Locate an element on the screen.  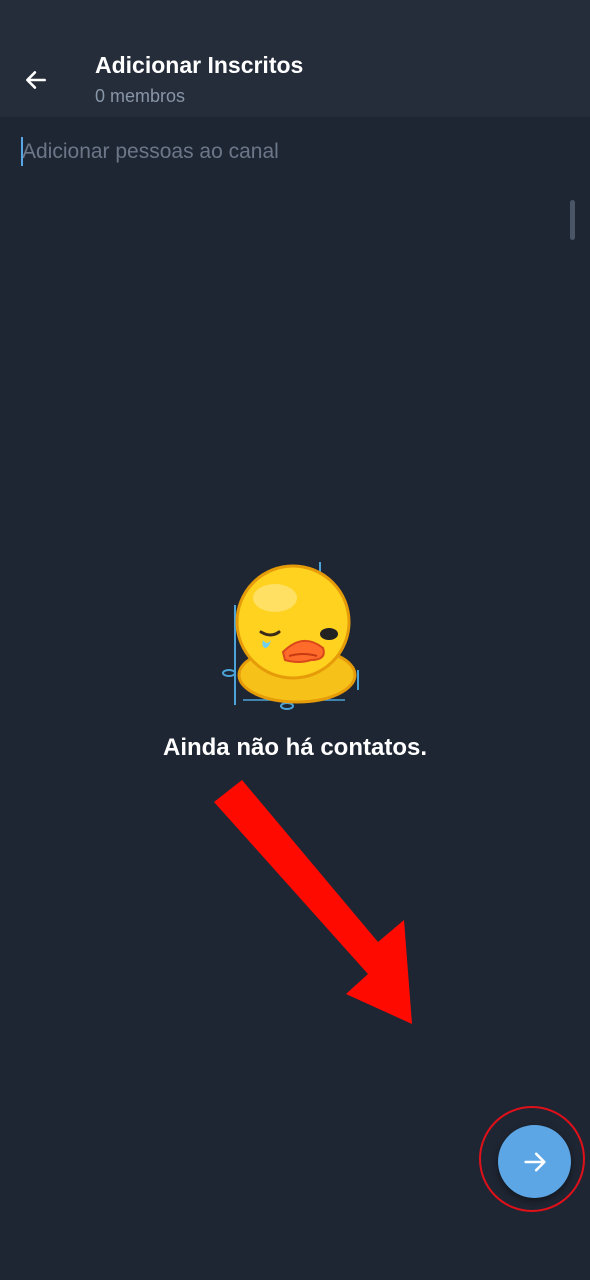
sad-duck-sticker is located at coordinates (295, 636).